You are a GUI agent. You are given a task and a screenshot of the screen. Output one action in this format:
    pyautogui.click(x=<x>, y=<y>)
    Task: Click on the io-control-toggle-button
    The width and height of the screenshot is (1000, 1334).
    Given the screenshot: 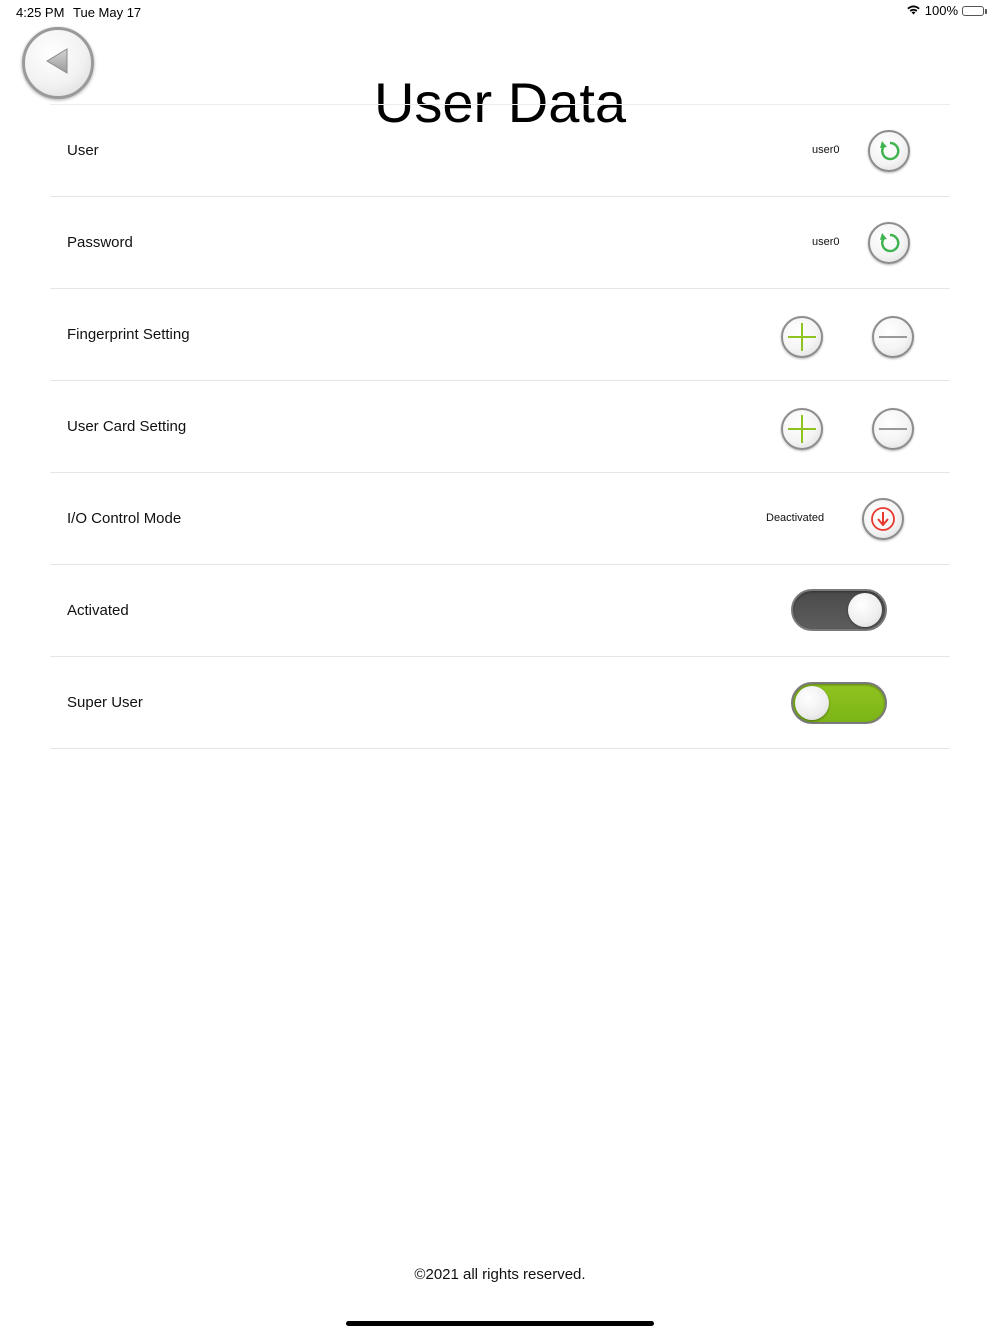 What is the action you would take?
    pyautogui.click(x=883, y=519)
    